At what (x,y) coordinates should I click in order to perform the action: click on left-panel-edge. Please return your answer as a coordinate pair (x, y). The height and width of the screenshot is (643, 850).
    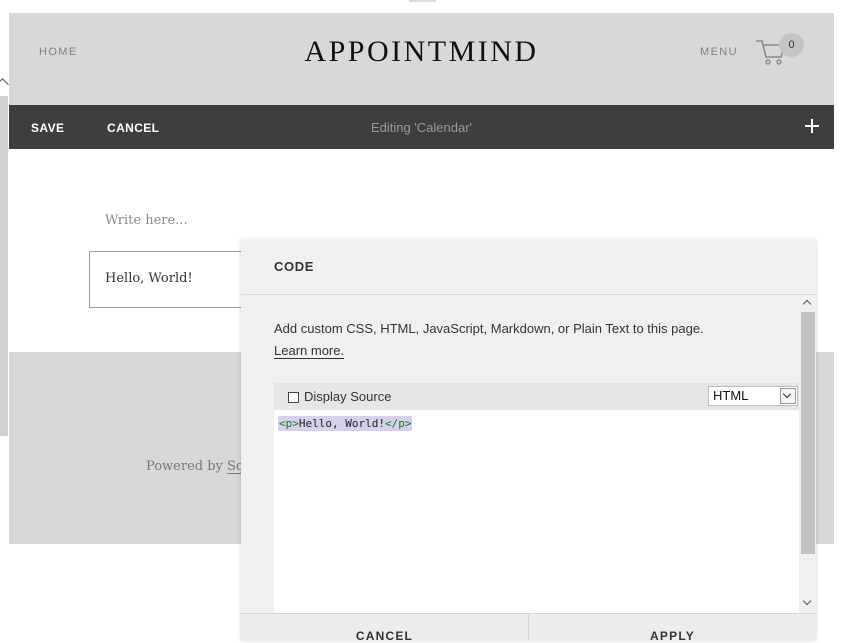
    Looking at the image, I should click on (4, 266).